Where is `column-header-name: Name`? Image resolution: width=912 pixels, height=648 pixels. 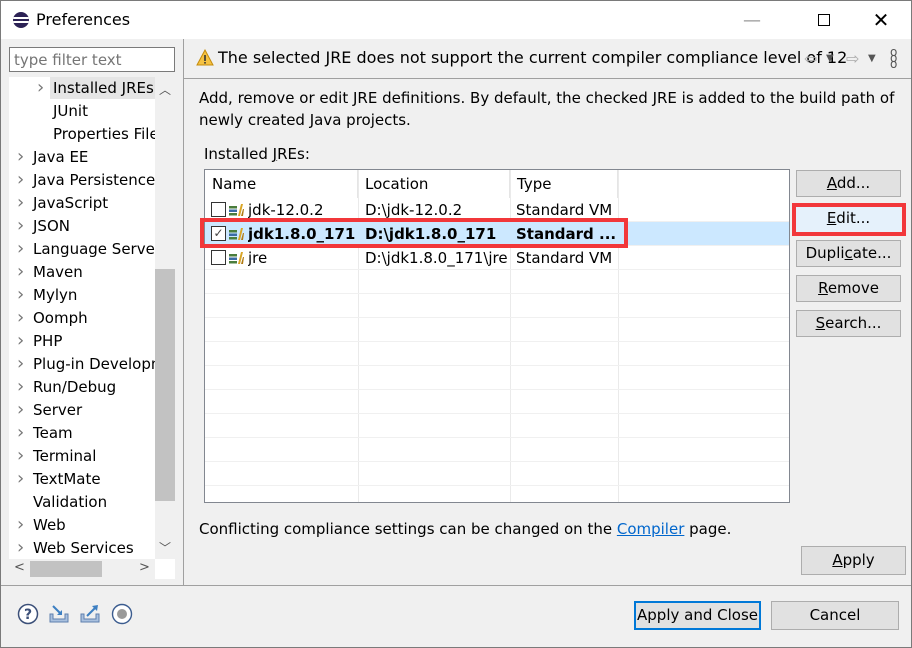
column-header-name: Name is located at coordinates (281, 184).